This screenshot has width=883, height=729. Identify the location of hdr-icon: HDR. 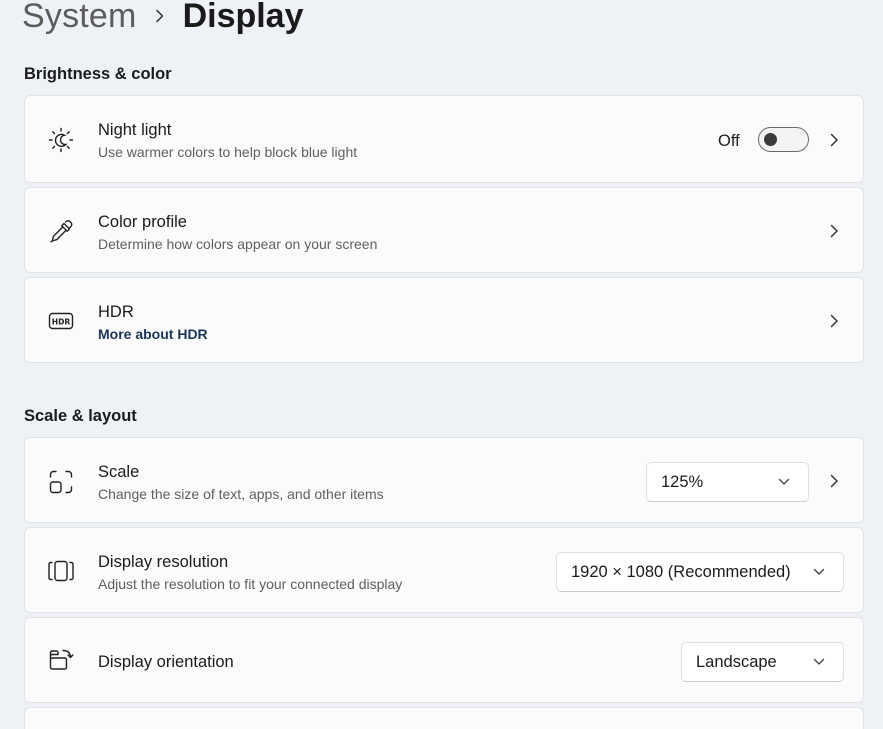
(61, 321).